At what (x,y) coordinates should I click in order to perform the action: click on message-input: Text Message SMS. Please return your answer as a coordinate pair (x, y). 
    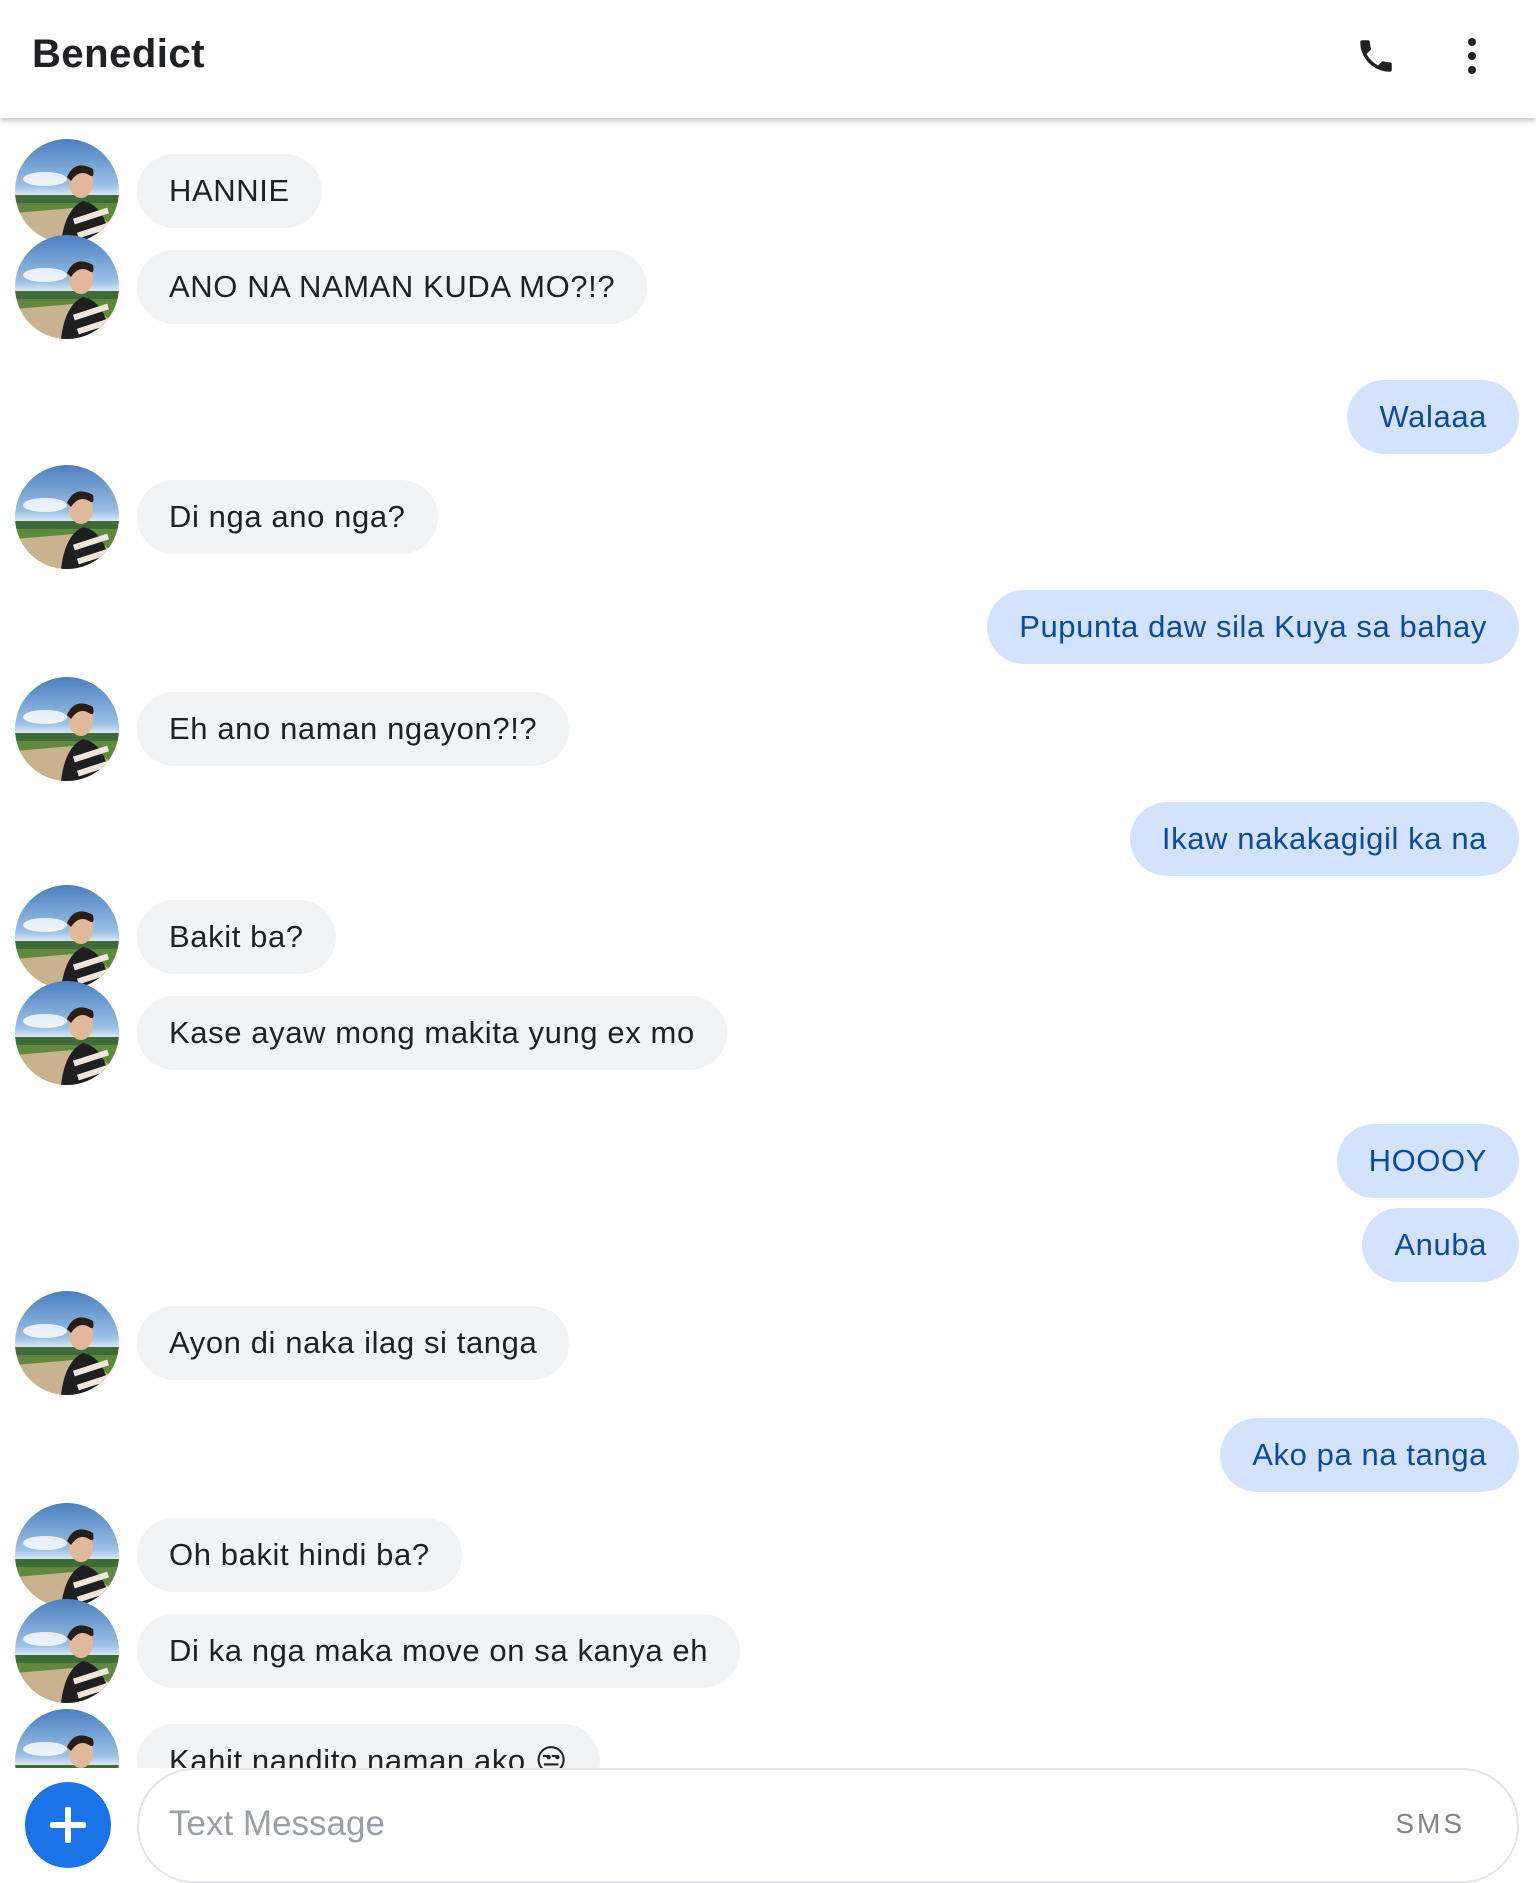
    Looking at the image, I should click on (828, 1825).